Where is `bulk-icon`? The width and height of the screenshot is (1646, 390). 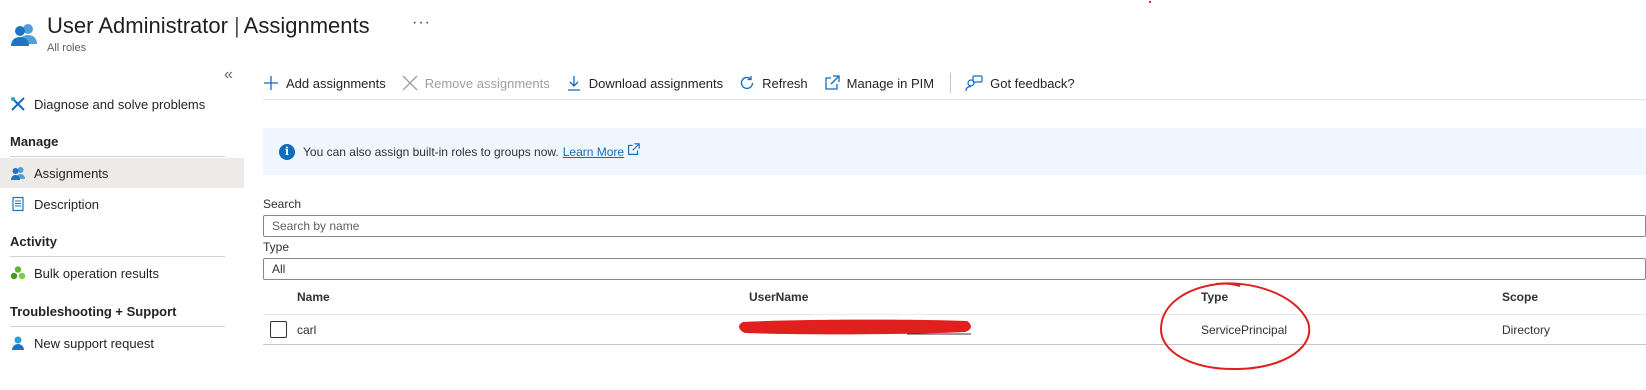
bulk-icon is located at coordinates (18, 273).